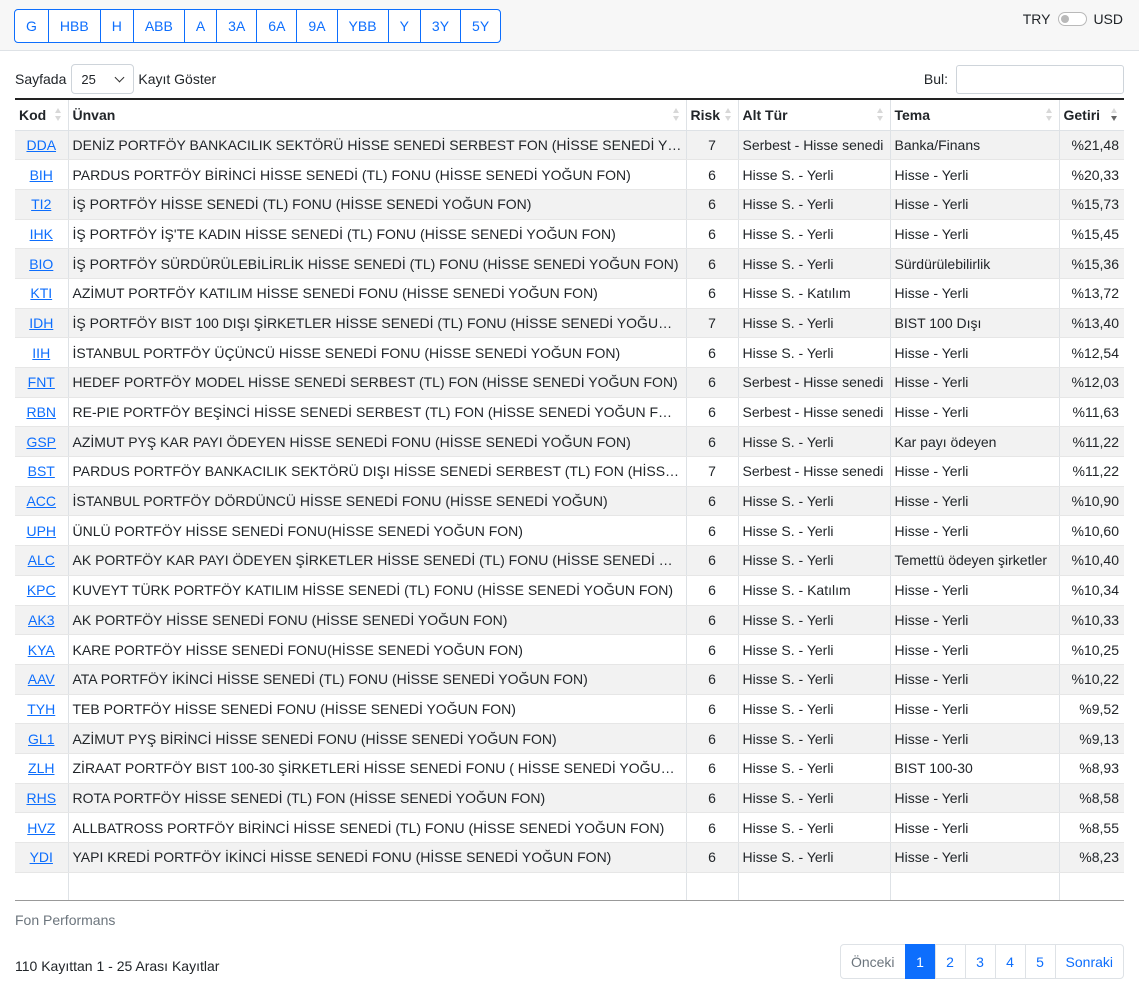 Image resolution: width=1139 pixels, height=995 pixels. I want to click on pagination-page-2: 2, so click(950, 961).